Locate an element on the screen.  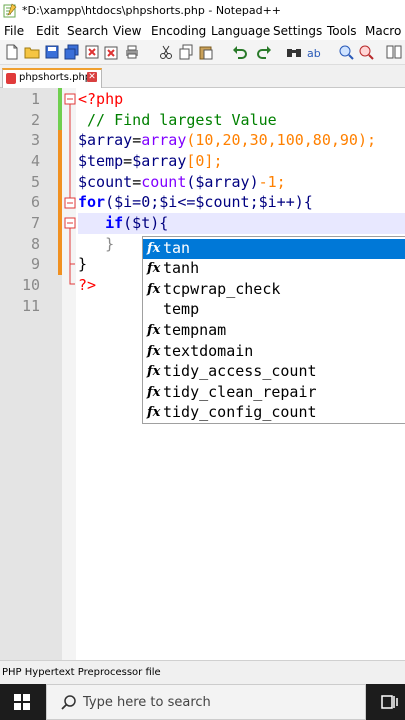
replace-icon: ab is located at coordinates (314, 52).